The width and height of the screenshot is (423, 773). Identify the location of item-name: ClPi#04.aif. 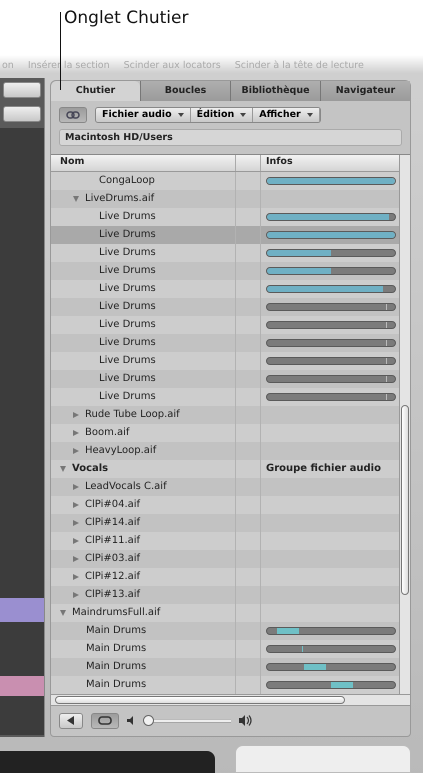
(112, 505).